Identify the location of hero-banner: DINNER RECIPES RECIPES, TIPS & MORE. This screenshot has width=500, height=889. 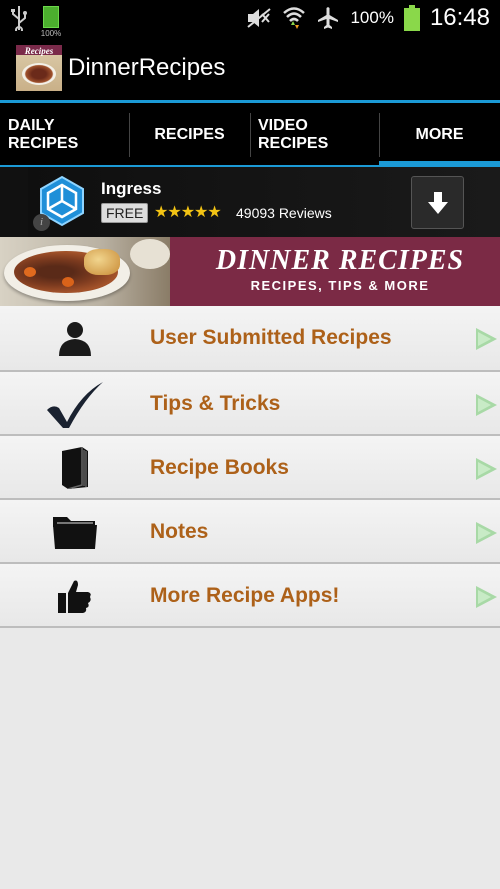
(250, 271).